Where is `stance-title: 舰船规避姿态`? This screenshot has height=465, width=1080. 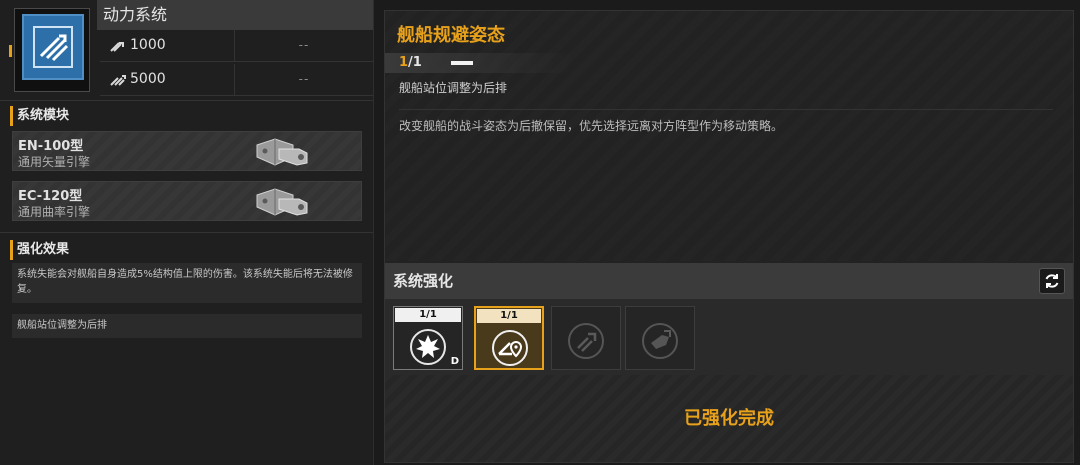
stance-title: 舰船规避姿态 is located at coordinates (451, 35).